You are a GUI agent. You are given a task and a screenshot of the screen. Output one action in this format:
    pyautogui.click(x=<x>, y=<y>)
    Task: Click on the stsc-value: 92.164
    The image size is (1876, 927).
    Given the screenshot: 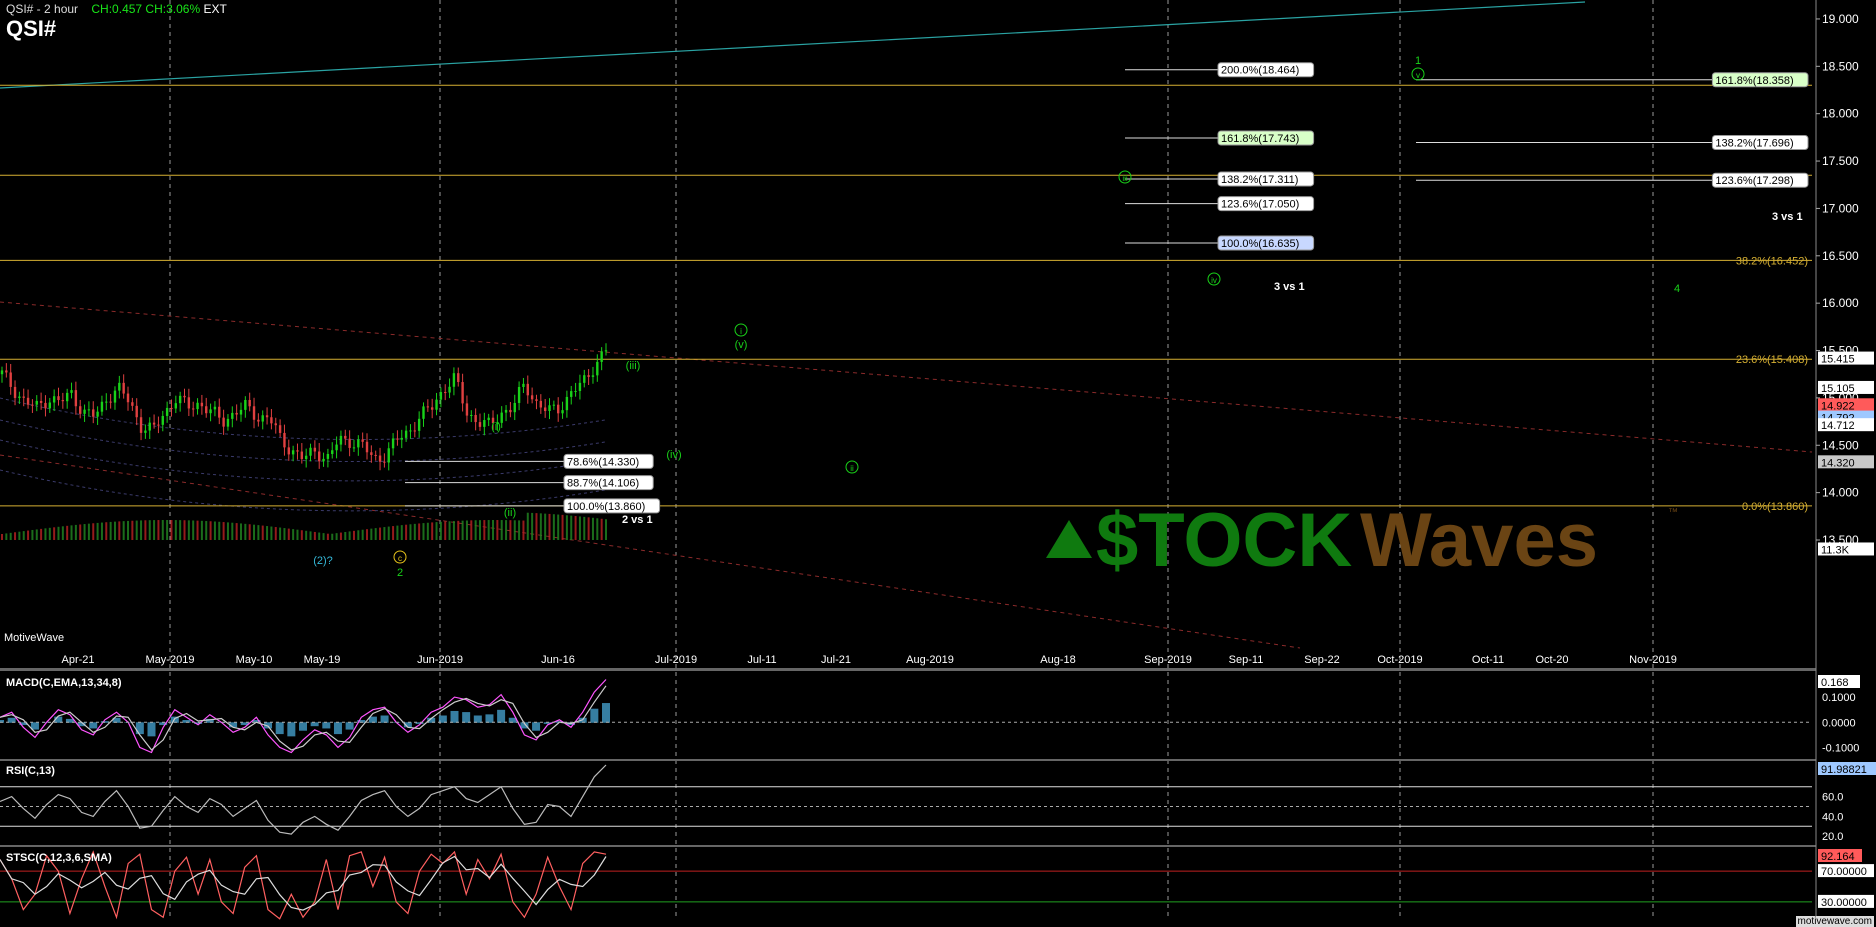 What is the action you would take?
    pyautogui.click(x=1838, y=857)
    